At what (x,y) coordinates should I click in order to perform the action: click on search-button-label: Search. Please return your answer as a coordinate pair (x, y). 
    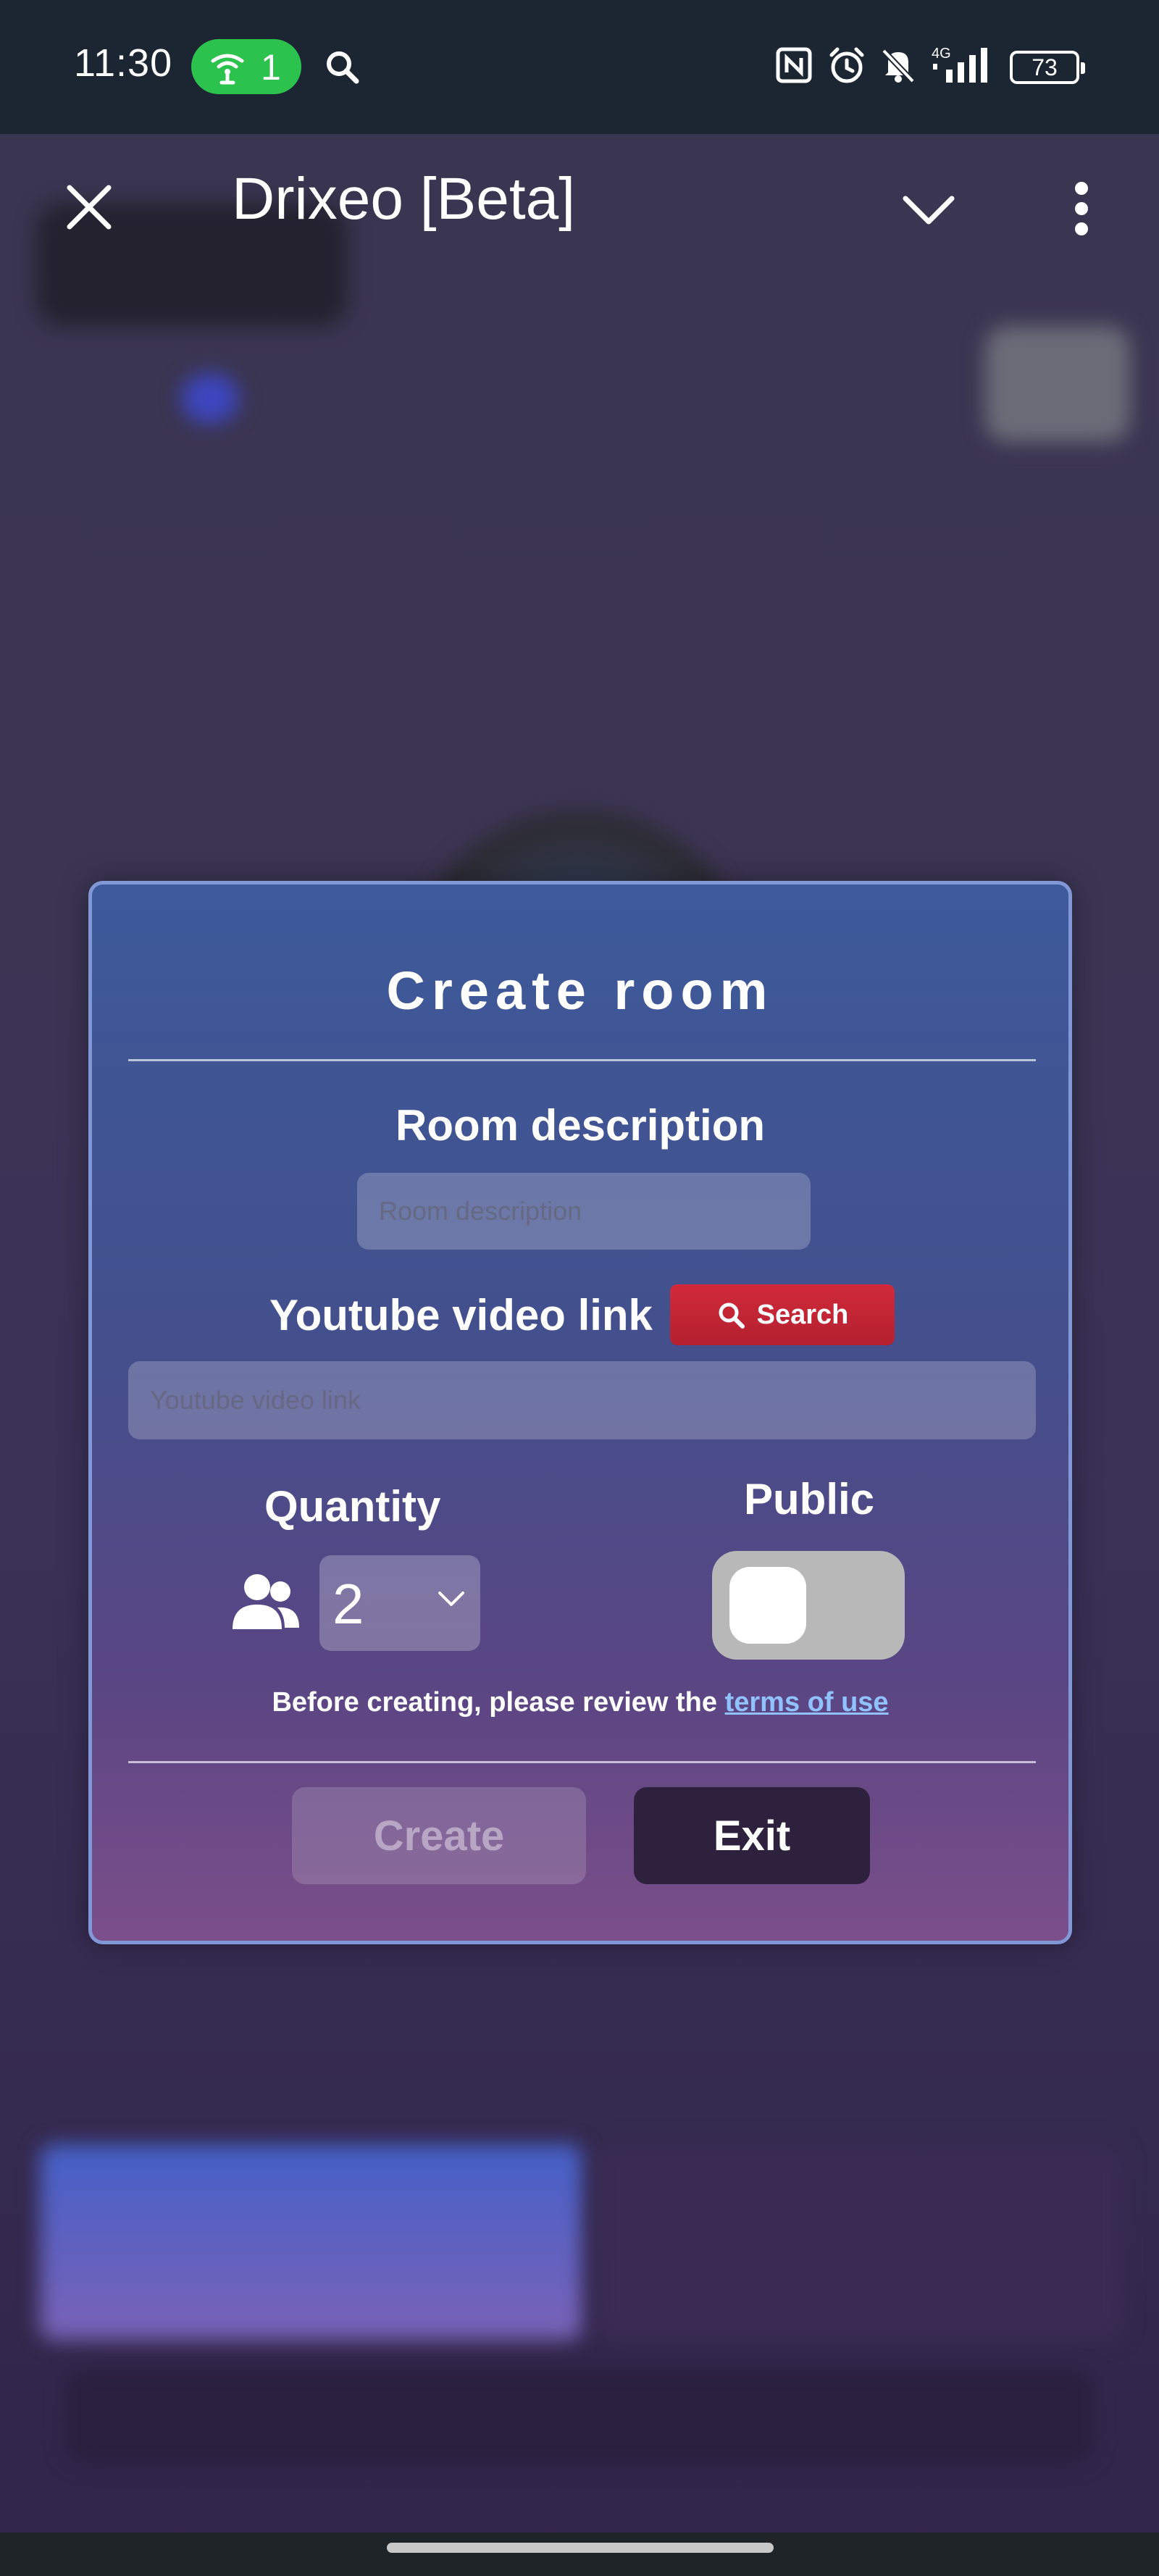
    Looking at the image, I should click on (802, 1314).